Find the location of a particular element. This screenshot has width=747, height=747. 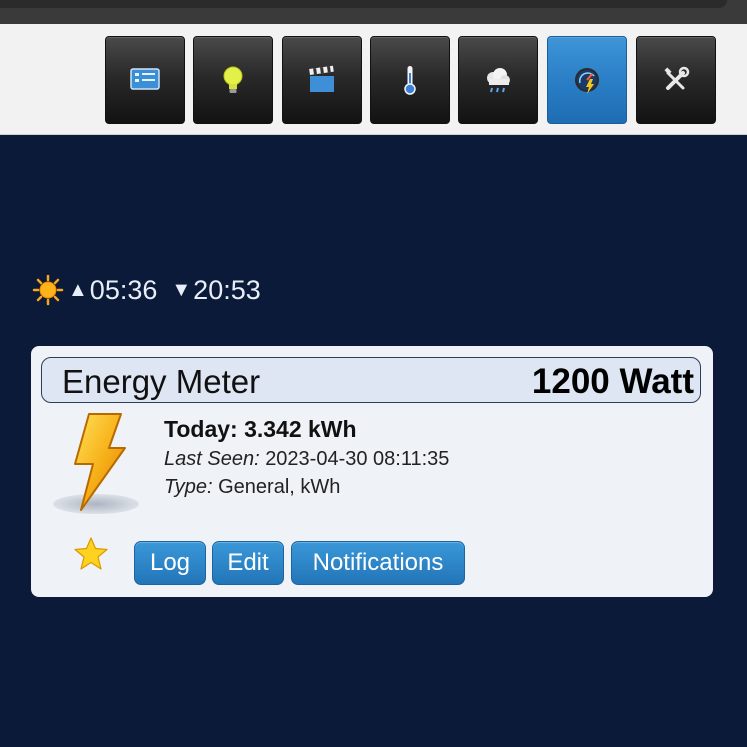

device-value: 1200 Watt is located at coordinates (612, 381).